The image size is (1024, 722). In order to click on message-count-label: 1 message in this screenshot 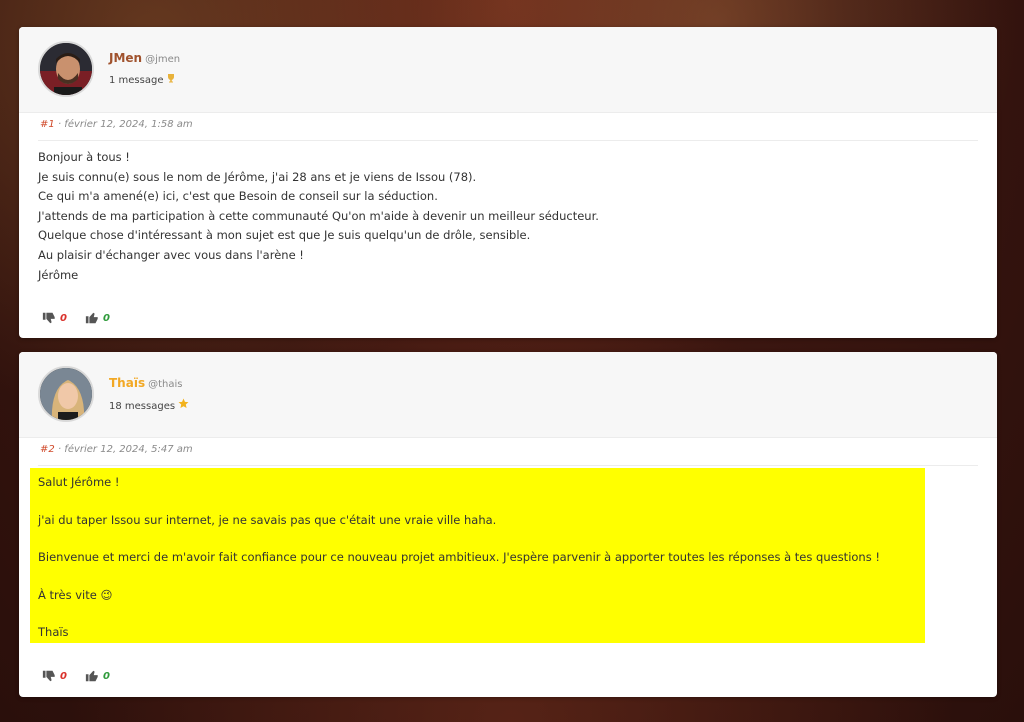, I will do `click(136, 80)`.